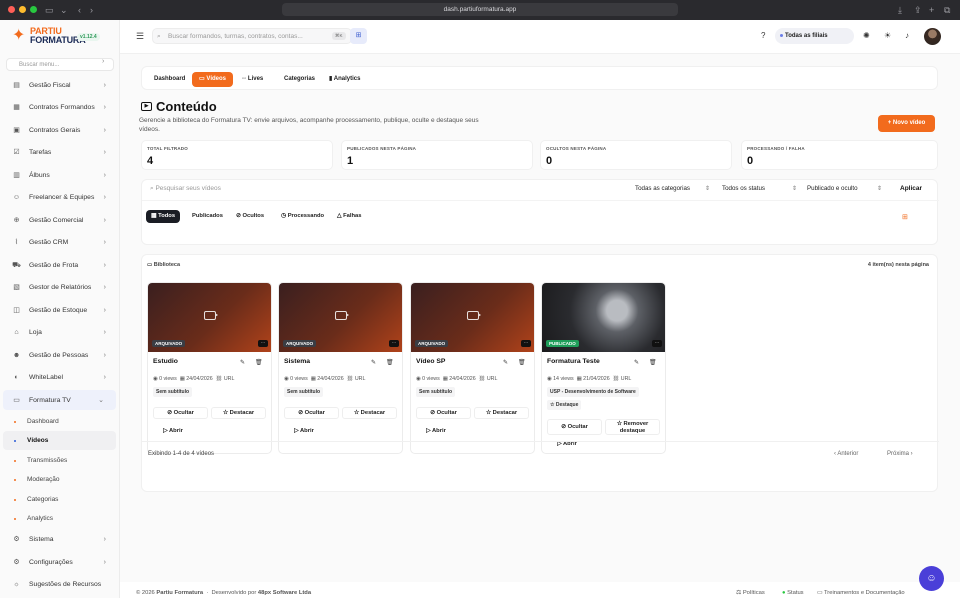  I want to click on sidebar-item-sugestoes: ☼ Sugestões de Recursos, so click(59, 584).